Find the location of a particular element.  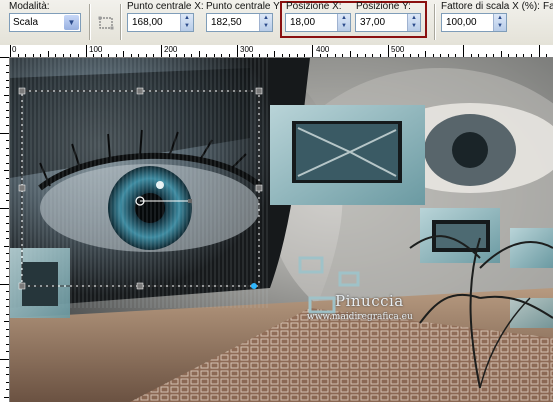

pick-tool-icon is located at coordinates (106, 23).